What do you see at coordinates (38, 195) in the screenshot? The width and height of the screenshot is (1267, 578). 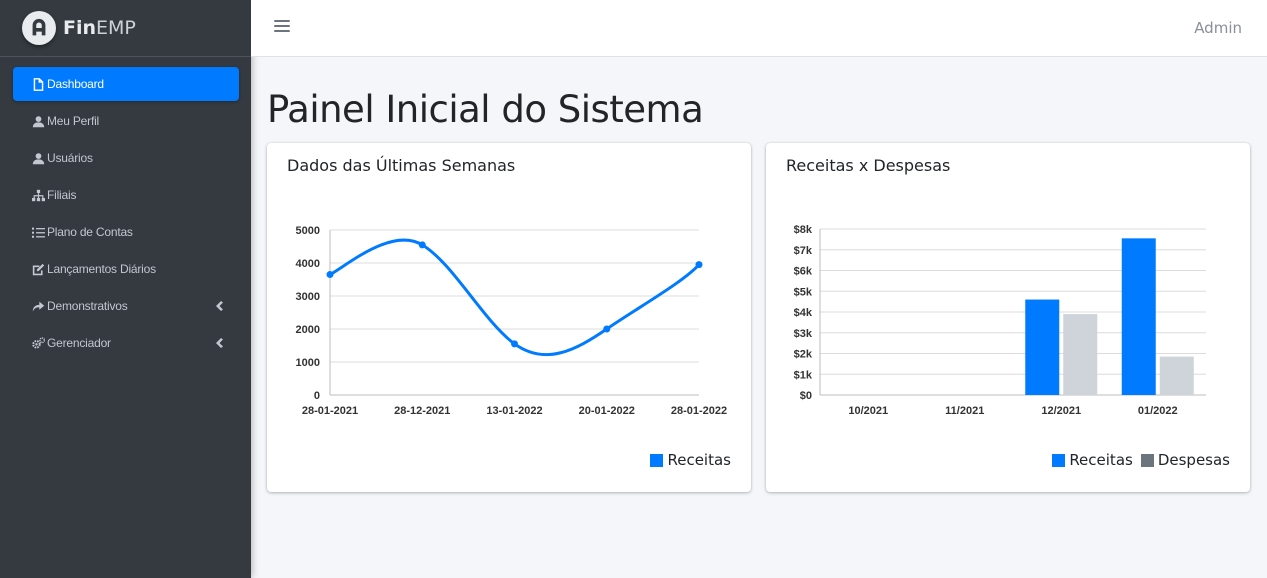 I see `sitemap-icon` at bounding box center [38, 195].